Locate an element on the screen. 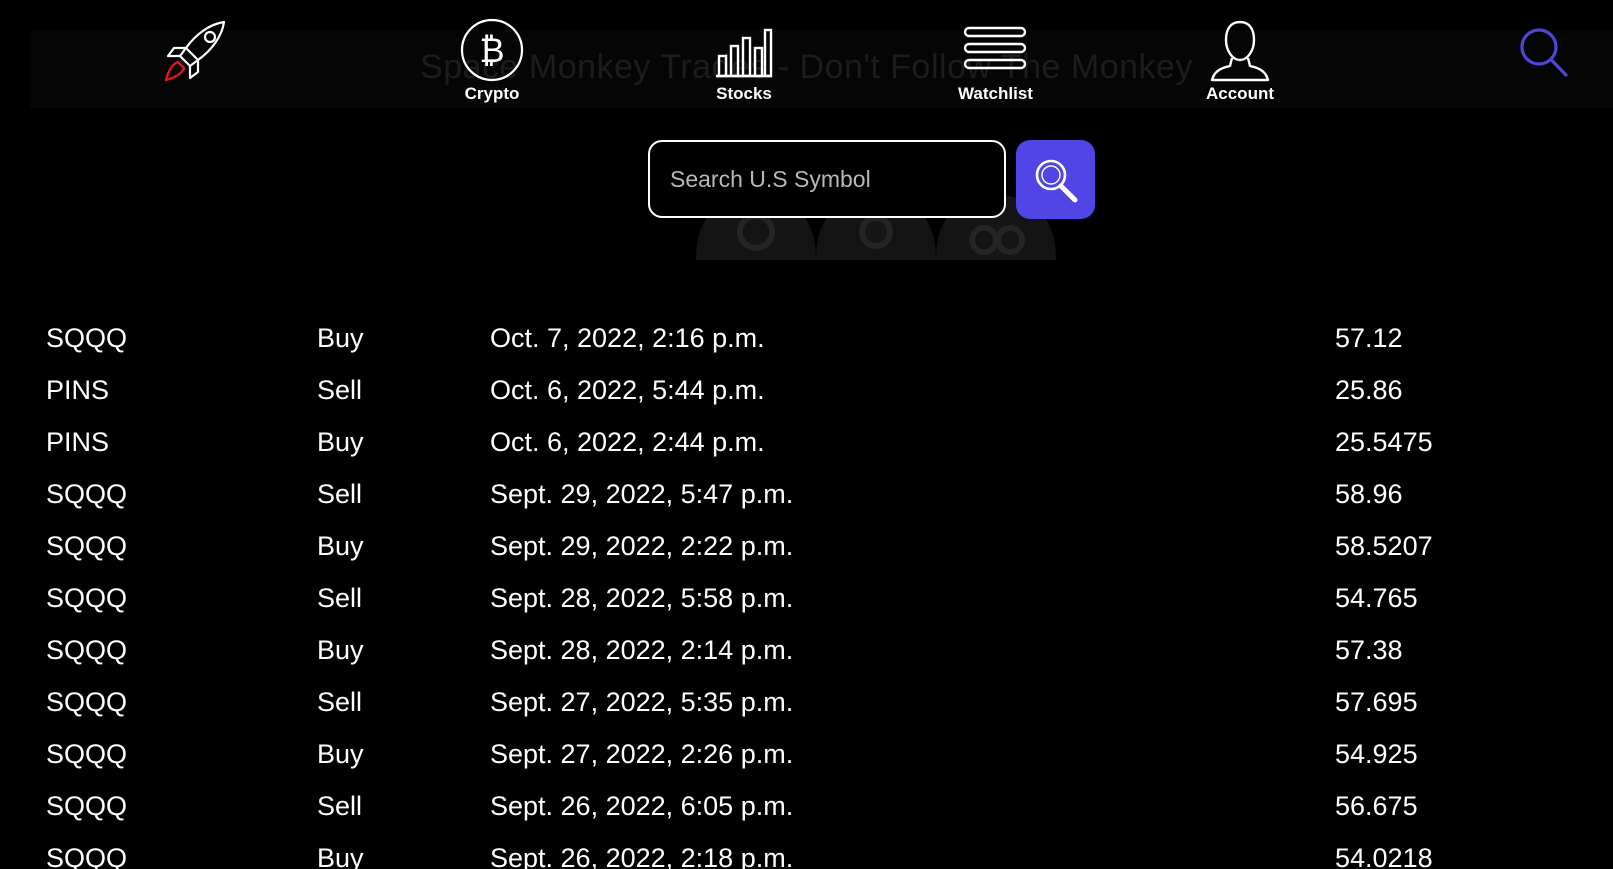 The height and width of the screenshot is (869, 1613). nav-stocks: Stocks is located at coordinates (744, 61).